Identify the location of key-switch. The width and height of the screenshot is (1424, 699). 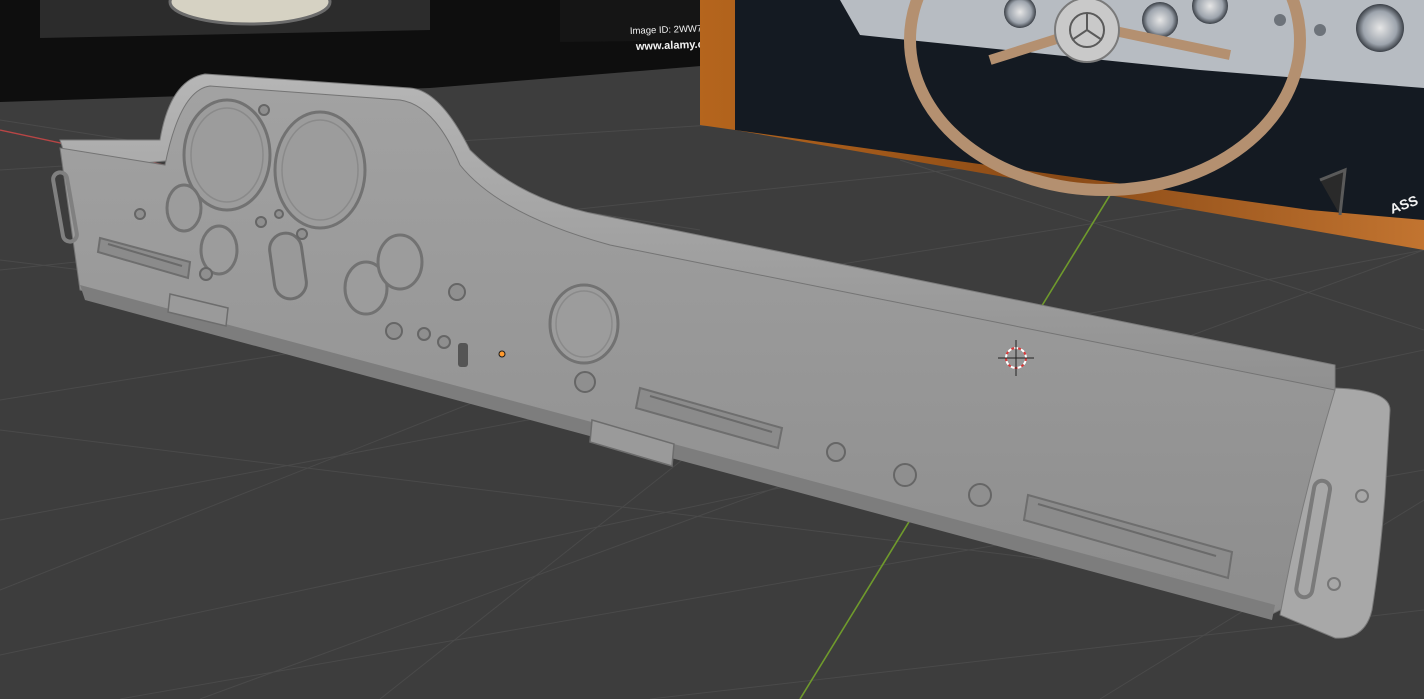
(463, 355).